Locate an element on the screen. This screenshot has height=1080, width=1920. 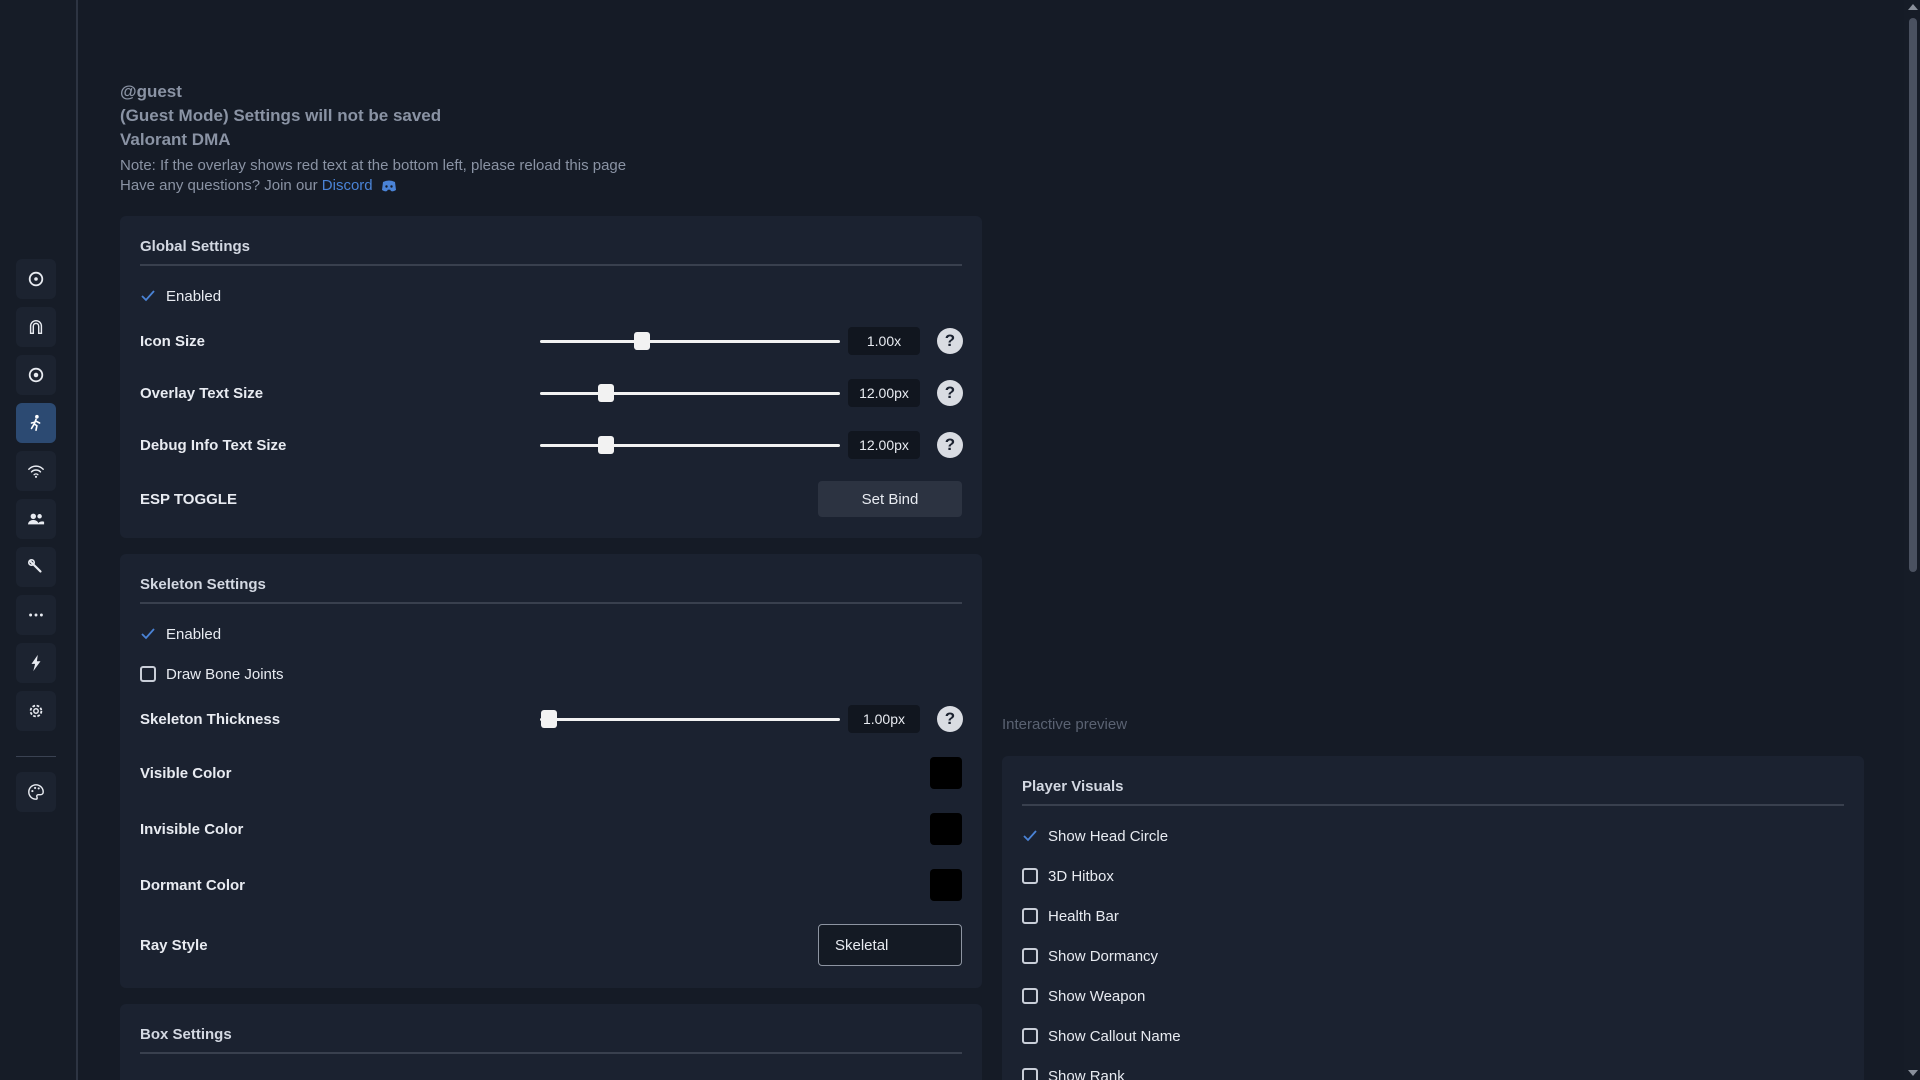
nav-theme is located at coordinates (36, 792).